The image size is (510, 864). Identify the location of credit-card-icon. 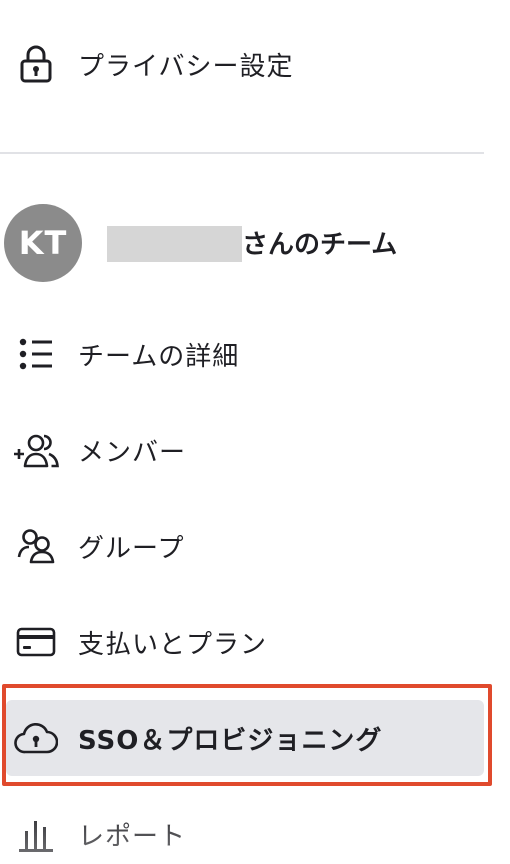
(36, 642).